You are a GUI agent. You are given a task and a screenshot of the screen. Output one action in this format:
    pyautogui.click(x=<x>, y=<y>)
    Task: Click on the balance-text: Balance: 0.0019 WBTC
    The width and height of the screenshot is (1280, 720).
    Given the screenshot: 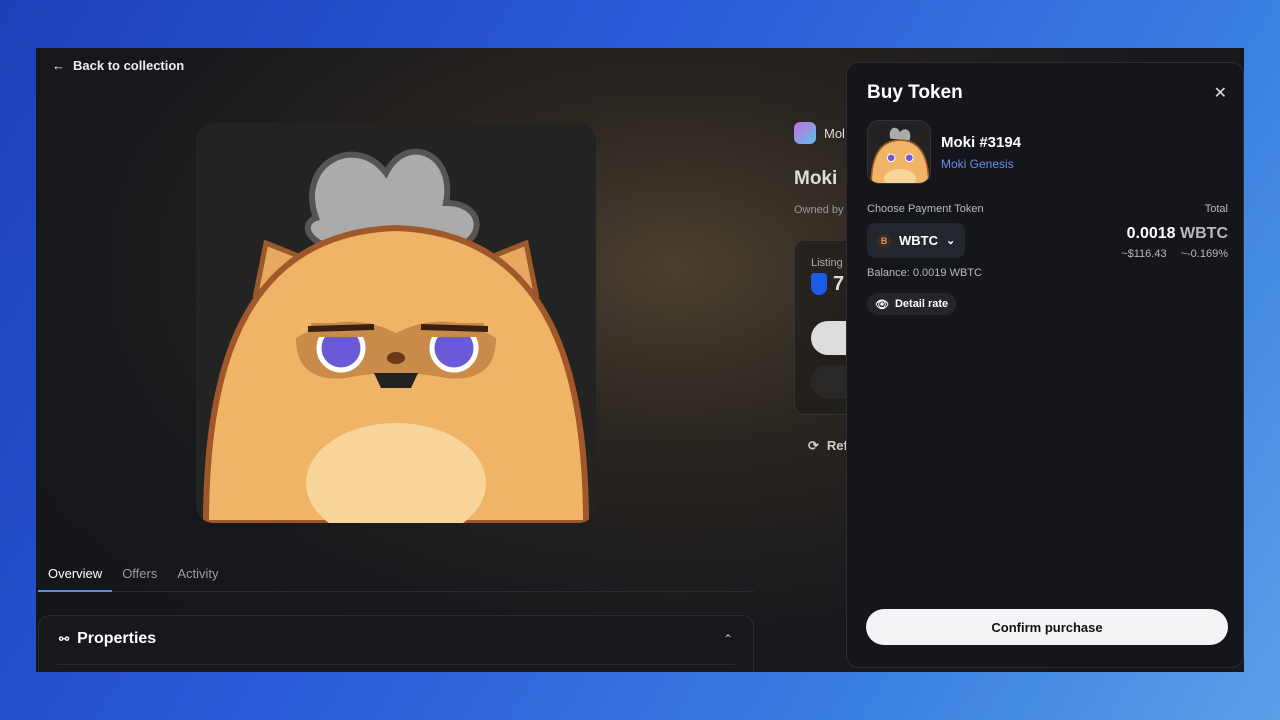 What is the action you would take?
    pyautogui.click(x=924, y=273)
    